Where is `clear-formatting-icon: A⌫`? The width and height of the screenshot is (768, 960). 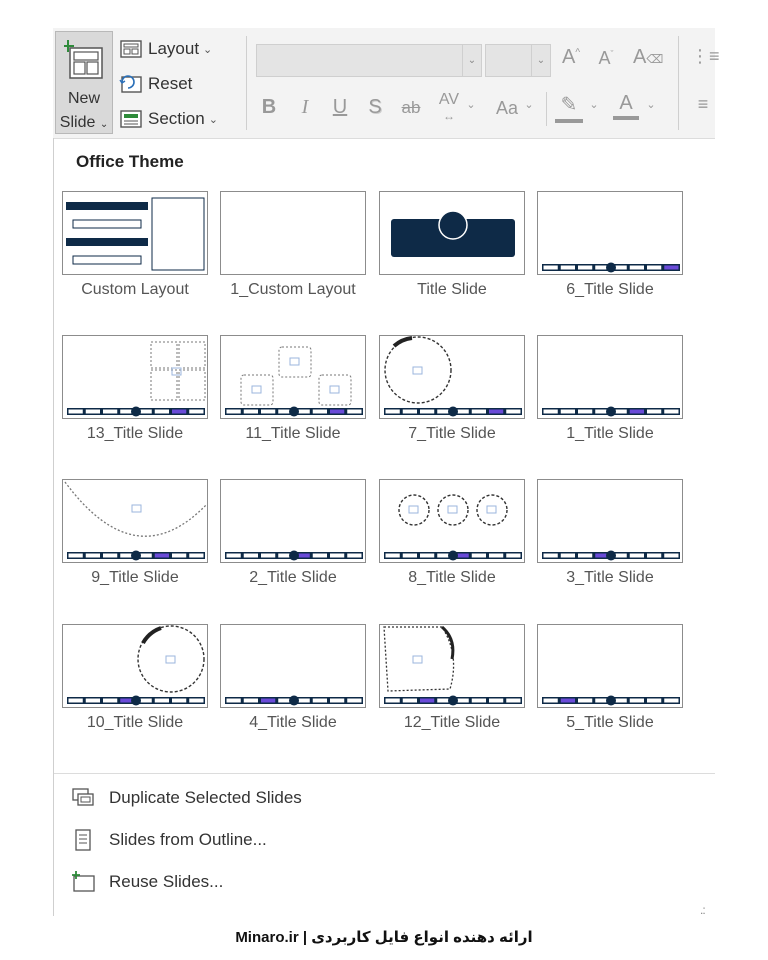
clear-formatting-icon: A⌫ is located at coordinates (648, 57).